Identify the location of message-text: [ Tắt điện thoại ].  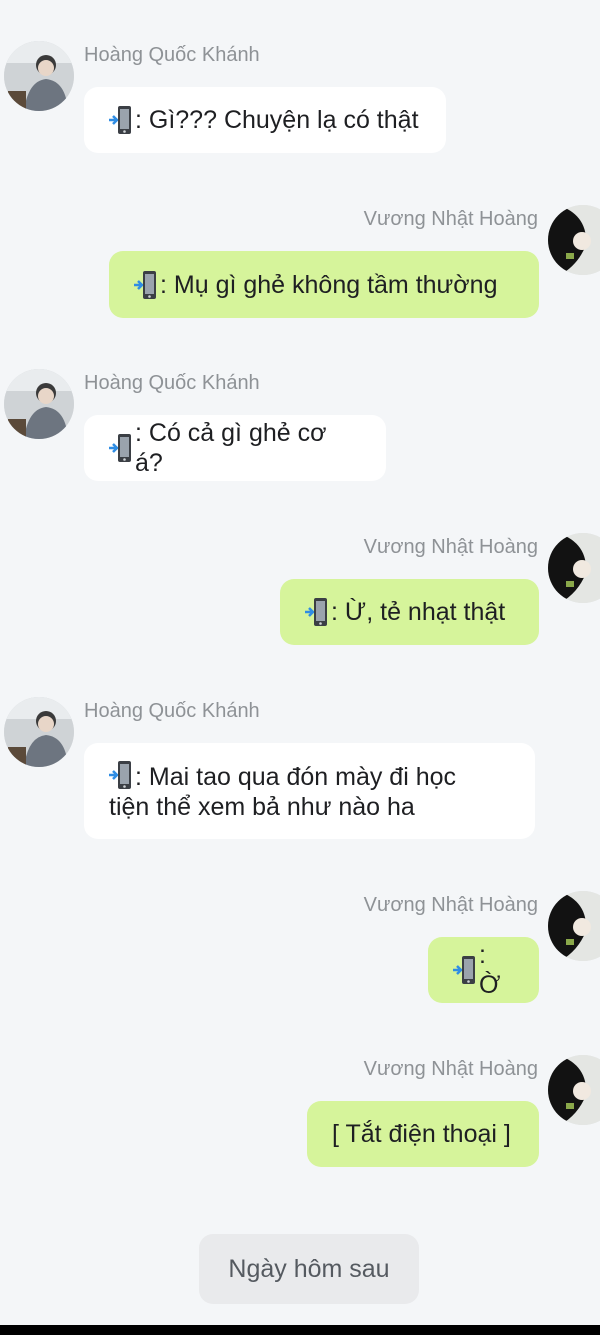
(421, 1134).